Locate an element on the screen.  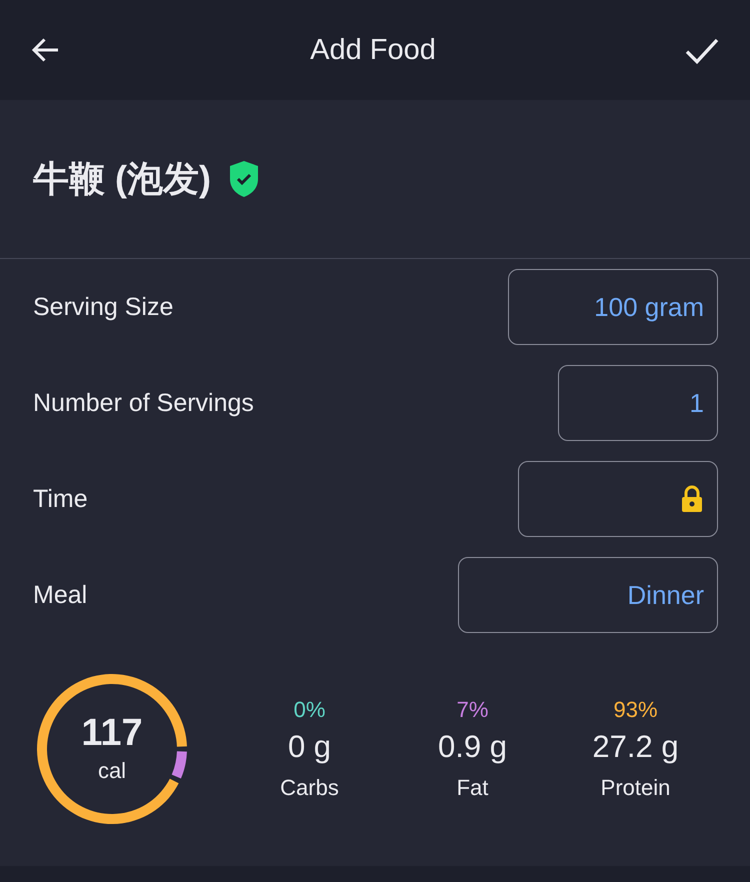
calorie-value: 117 is located at coordinates (112, 733).